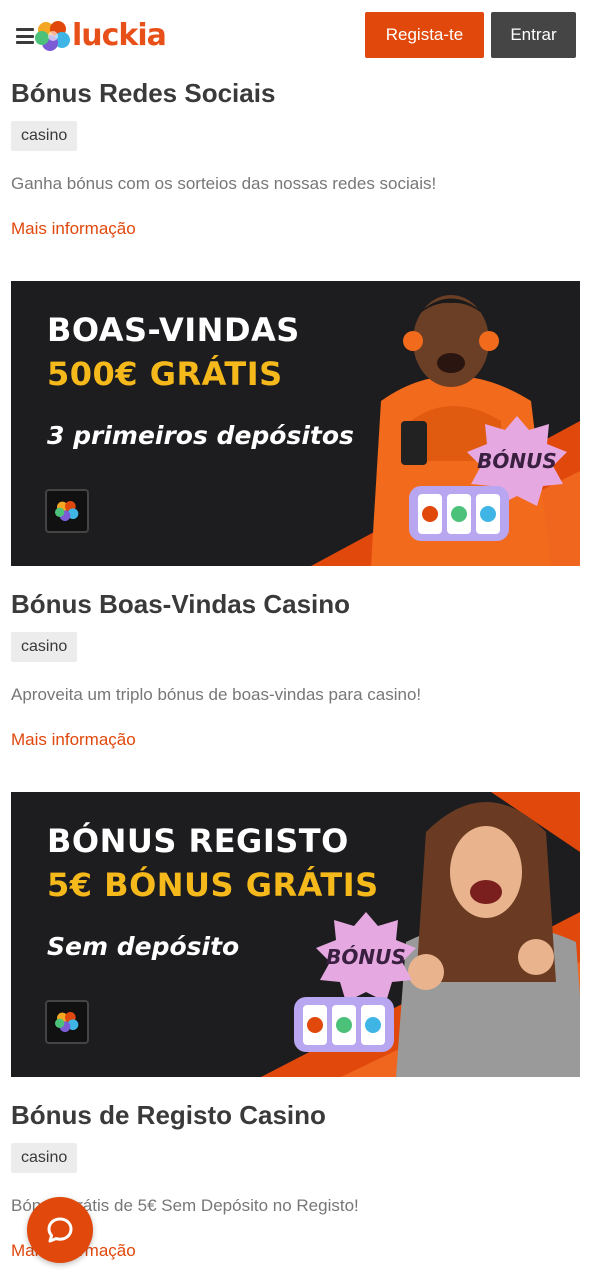 Image resolution: width=590 pixels, height=1280 pixels. What do you see at coordinates (181, 604) in the screenshot?
I see `promo-title: Bónus Boas-Vindas Casino` at bounding box center [181, 604].